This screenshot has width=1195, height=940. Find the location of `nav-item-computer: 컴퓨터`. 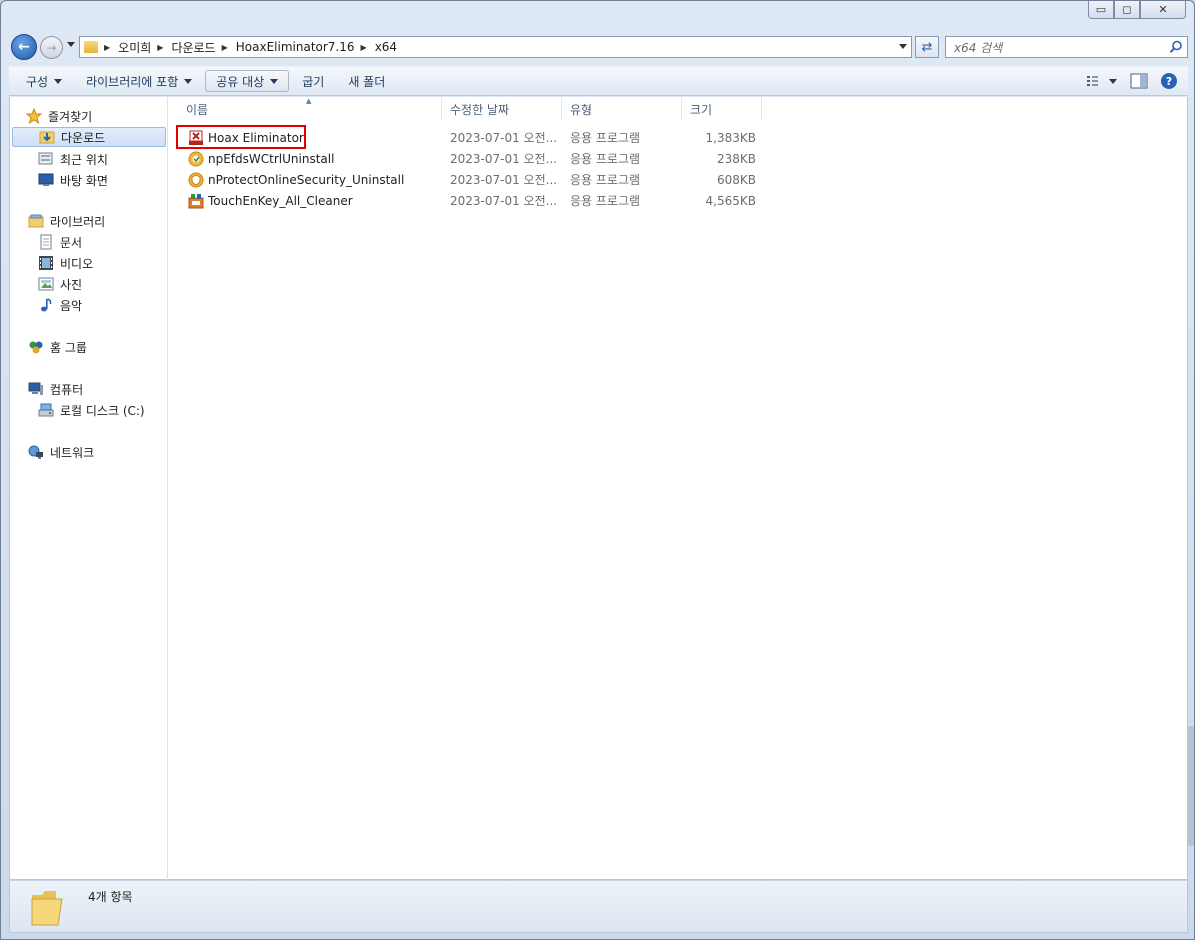

nav-item-computer: 컴퓨터 is located at coordinates (97, 389).